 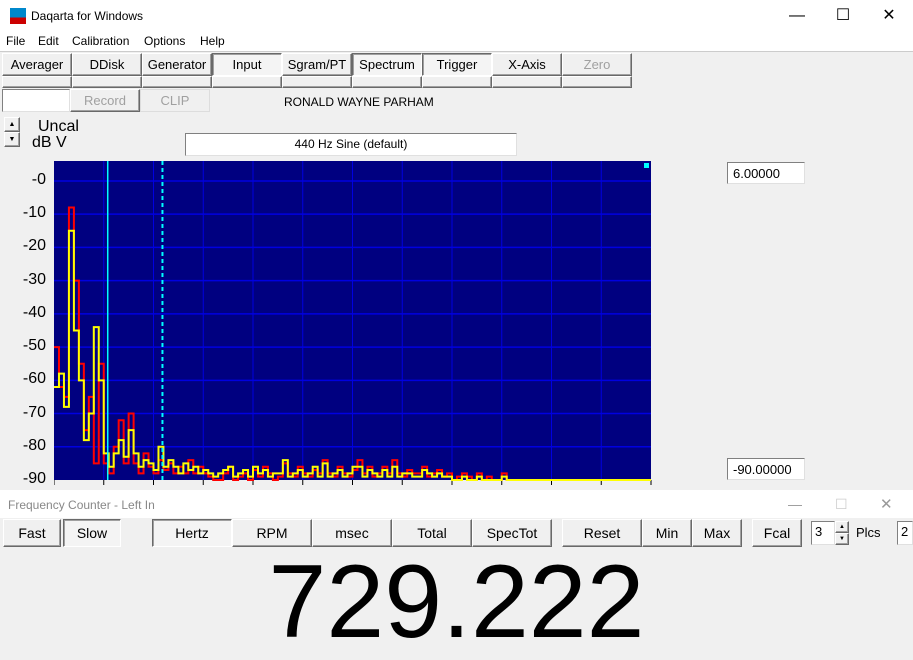 What do you see at coordinates (34, 379) in the screenshot?
I see `y-tick-label: -60` at bounding box center [34, 379].